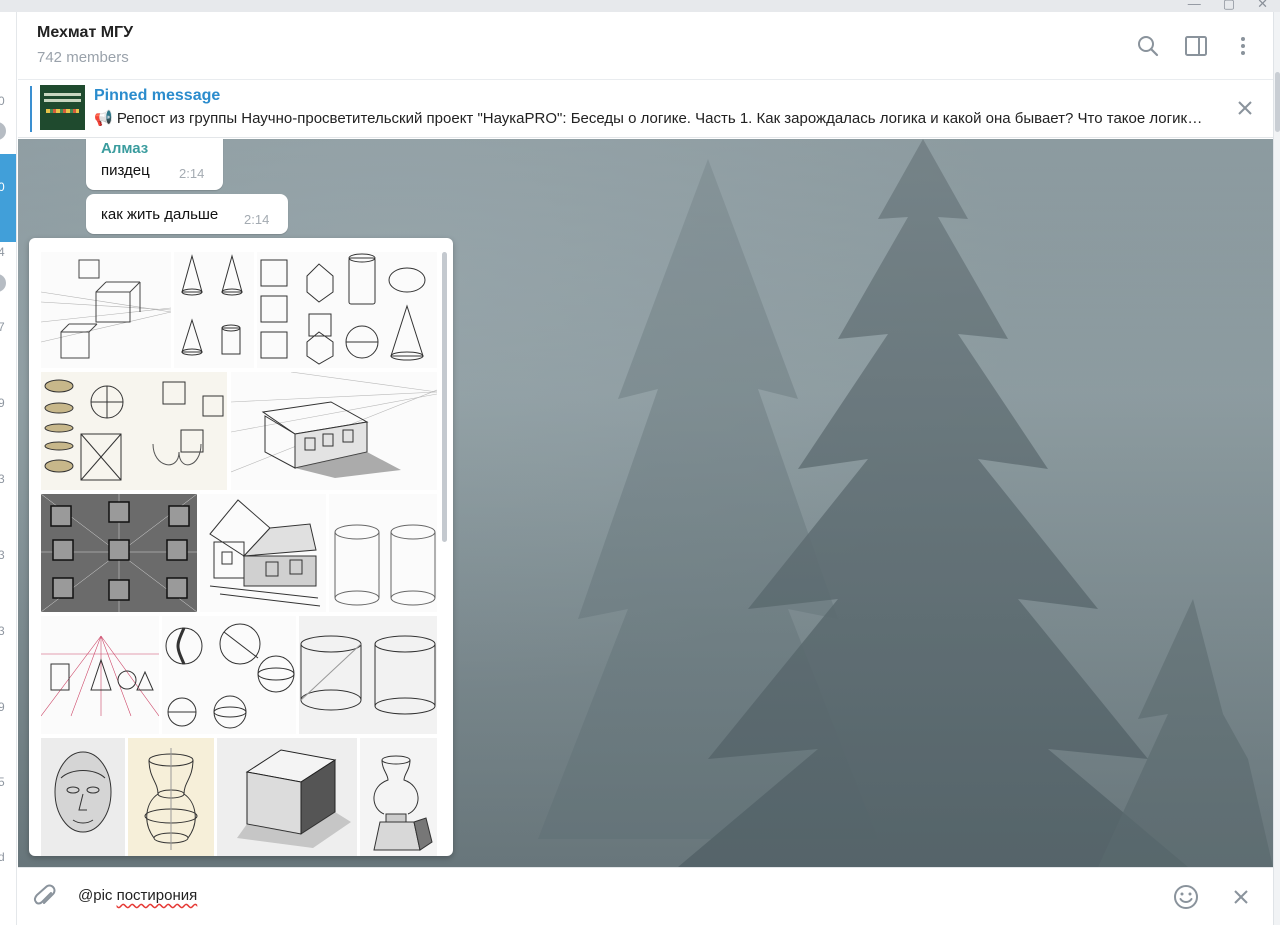 The image size is (1280, 925). I want to click on composer-query-text: постирония, so click(157, 895).